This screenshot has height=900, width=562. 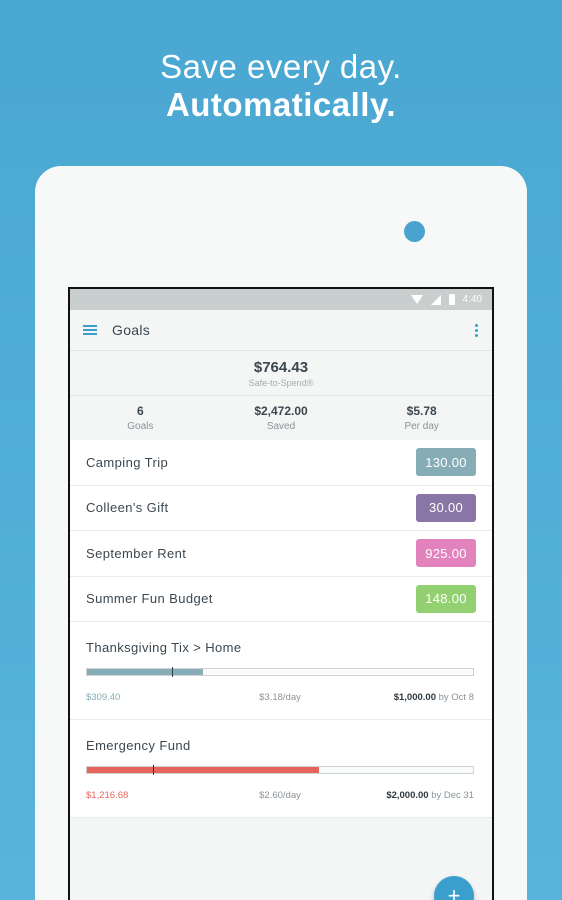 I want to click on goal-name: Thanksgiving Tix > Home, so click(x=164, y=647).